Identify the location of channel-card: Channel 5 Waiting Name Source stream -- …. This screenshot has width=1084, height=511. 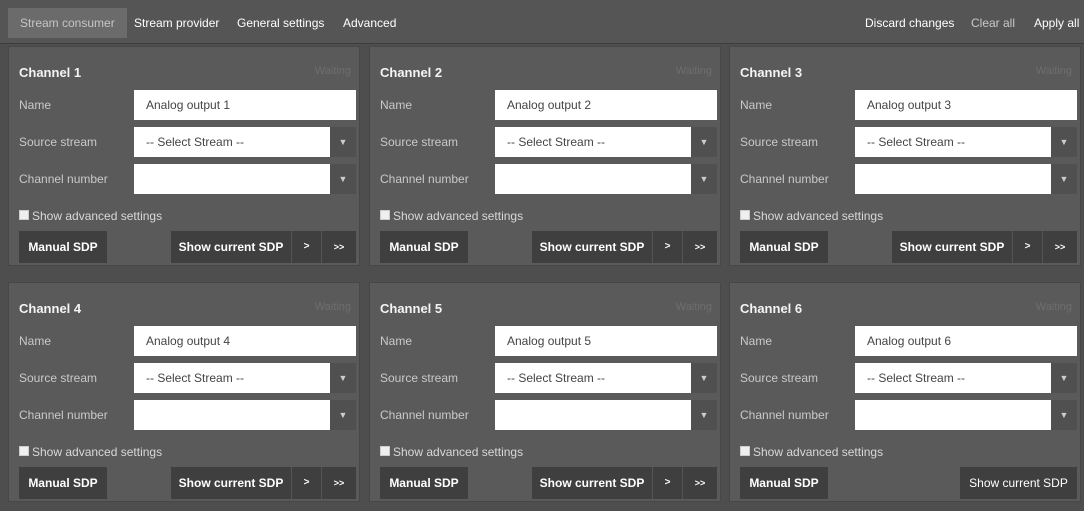
(545, 392).